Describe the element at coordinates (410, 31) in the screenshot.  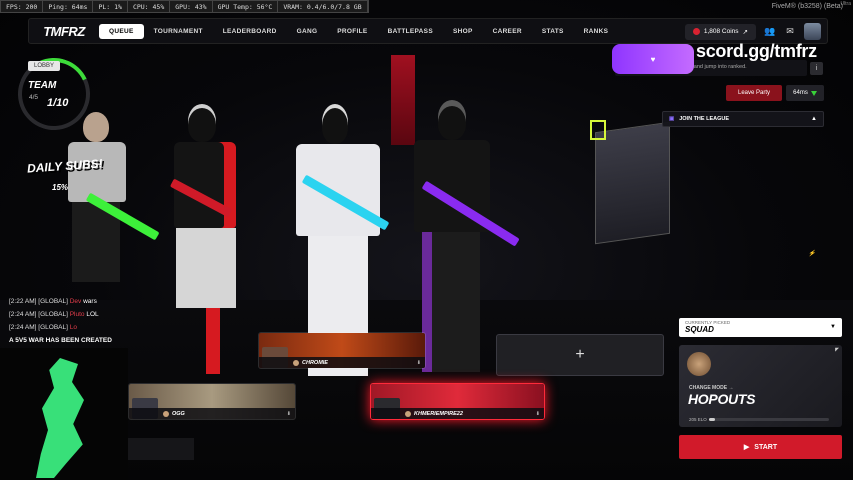
I see `nav-battlepass: Battlepass` at that location.